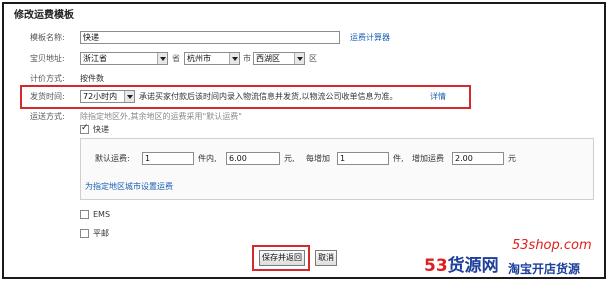  What do you see at coordinates (161, 116) in the screenshot?
I see `shipping-method-note: 除指定地区外,其余地区的运费采用"默认运费"` at bounding box center [161, 116].